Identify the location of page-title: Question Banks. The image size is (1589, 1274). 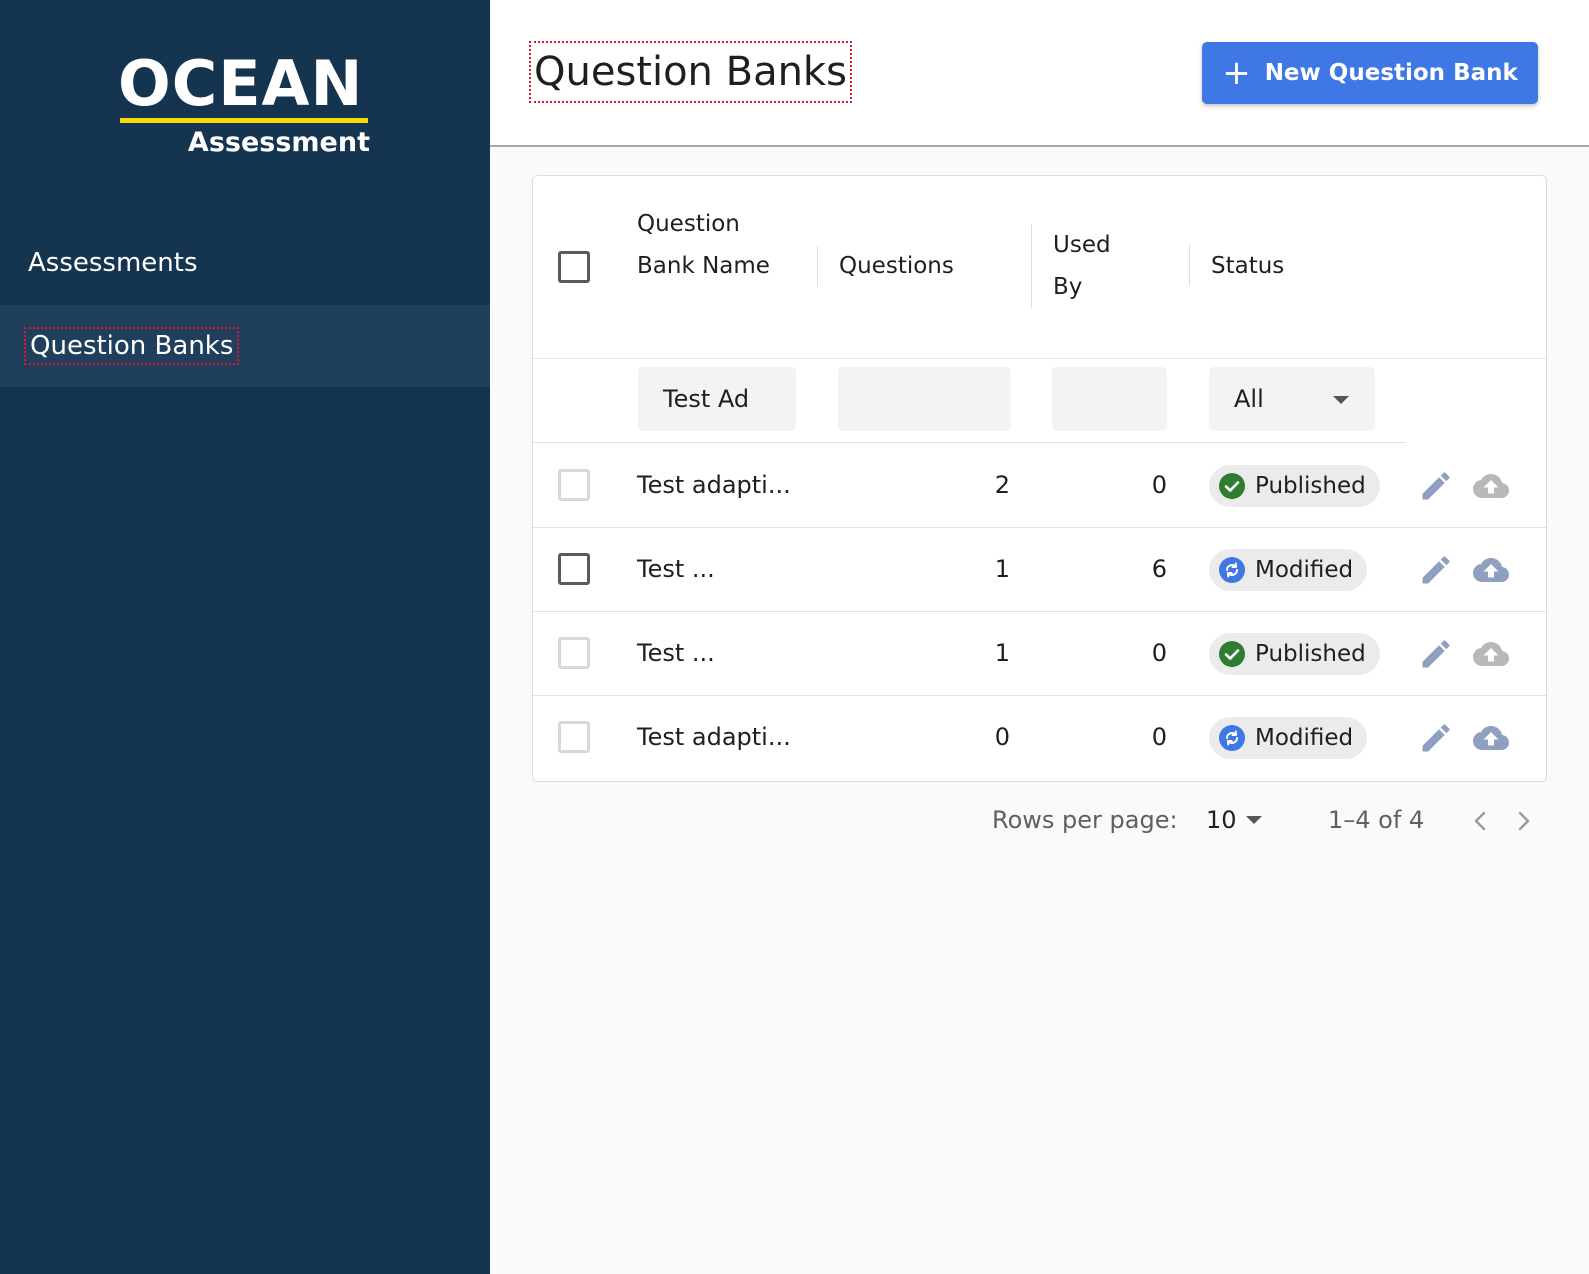
(690, 72).